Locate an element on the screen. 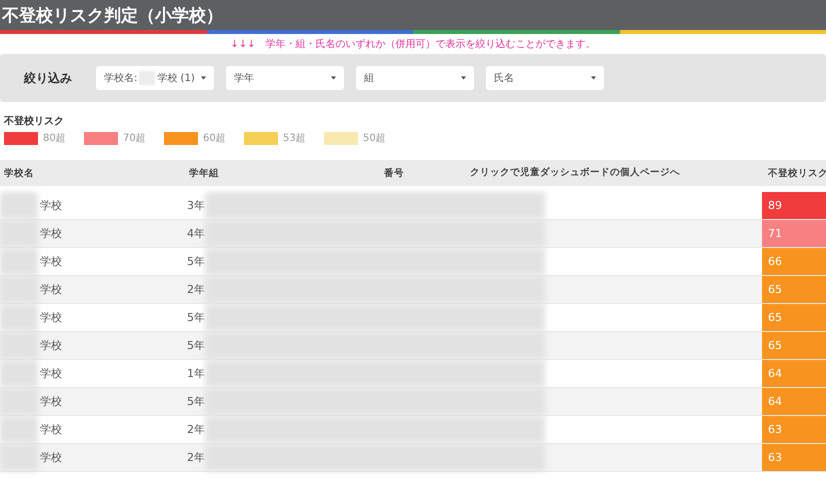 This screenshot has width=826, height=483. risk-score-cell: 89 is located at coordinates (794, 205).